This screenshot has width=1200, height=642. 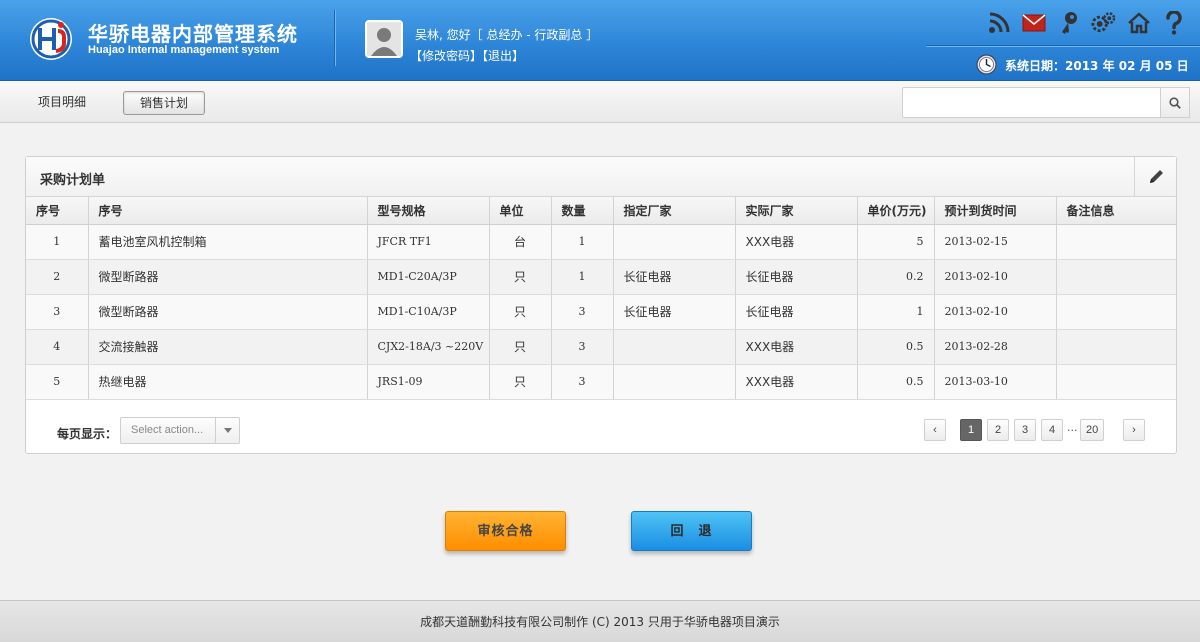 What do you see at coordinates (428, 312) in the screenshot?
I see `cell-model: MD1-C10A/3P` at bounding box center [428, 312].